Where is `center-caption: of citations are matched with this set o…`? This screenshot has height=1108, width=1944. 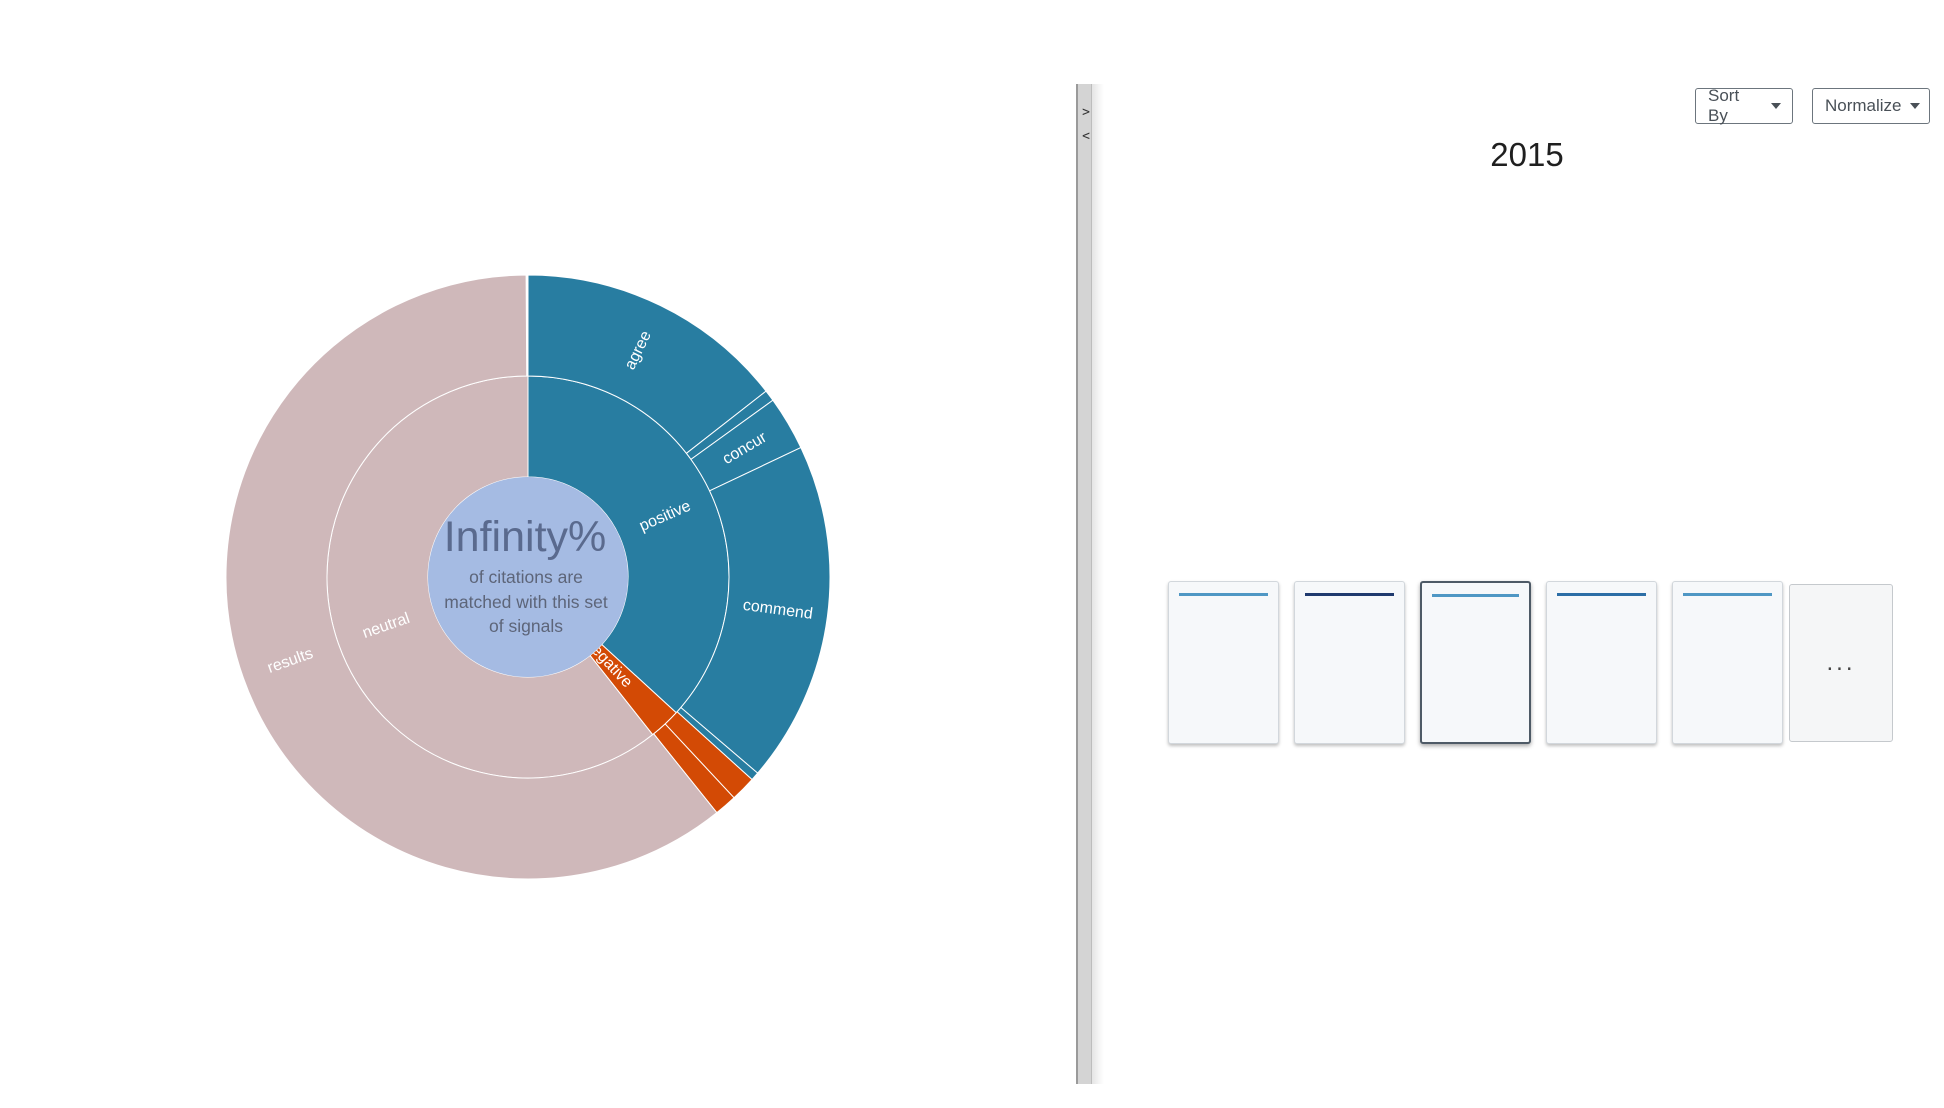
center-caption: of citations are matched with this set o… is located at coordinates (526, 601).